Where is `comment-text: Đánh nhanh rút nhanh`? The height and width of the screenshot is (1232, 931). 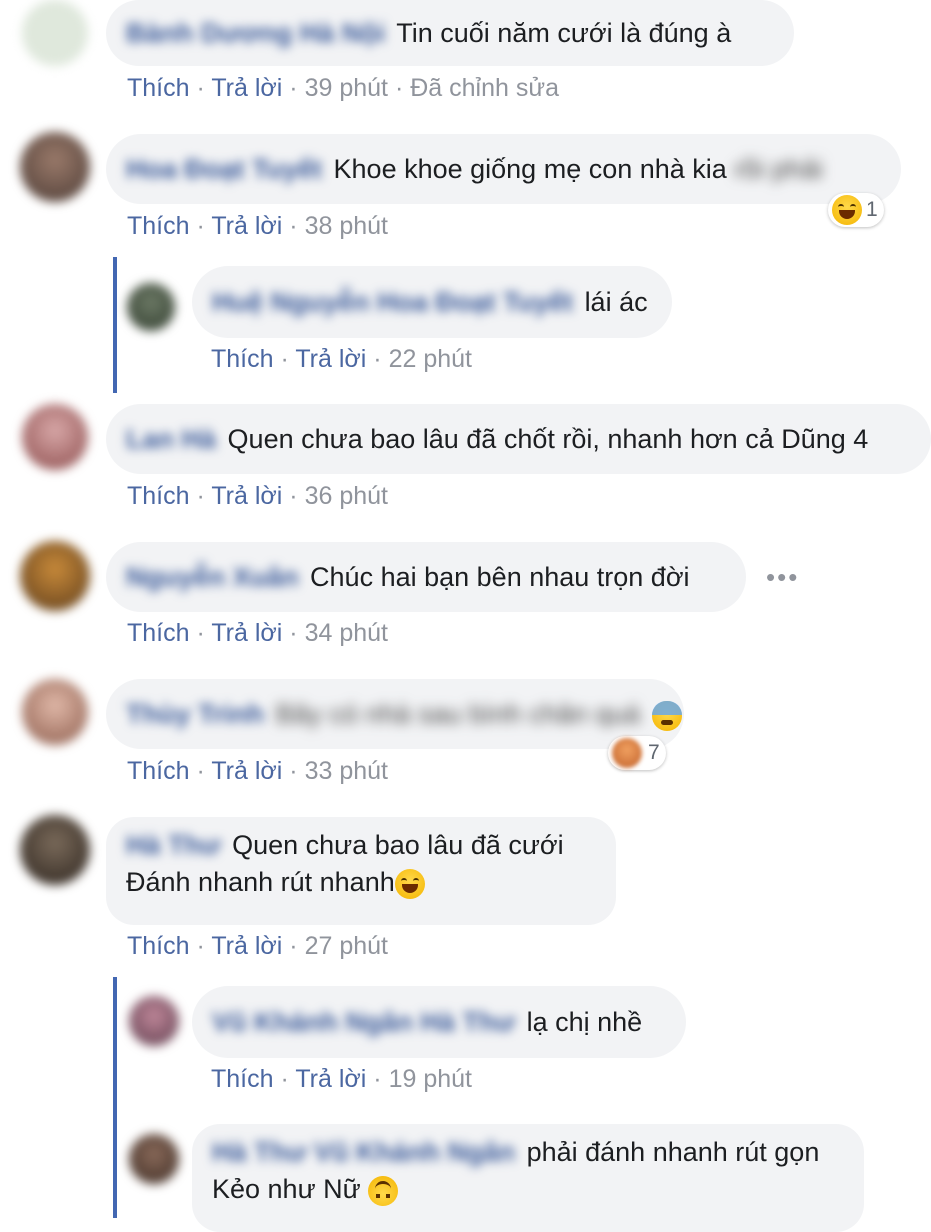
comment-text: Đánh nhanh rút nhanh is located at coordinates (260, 882).